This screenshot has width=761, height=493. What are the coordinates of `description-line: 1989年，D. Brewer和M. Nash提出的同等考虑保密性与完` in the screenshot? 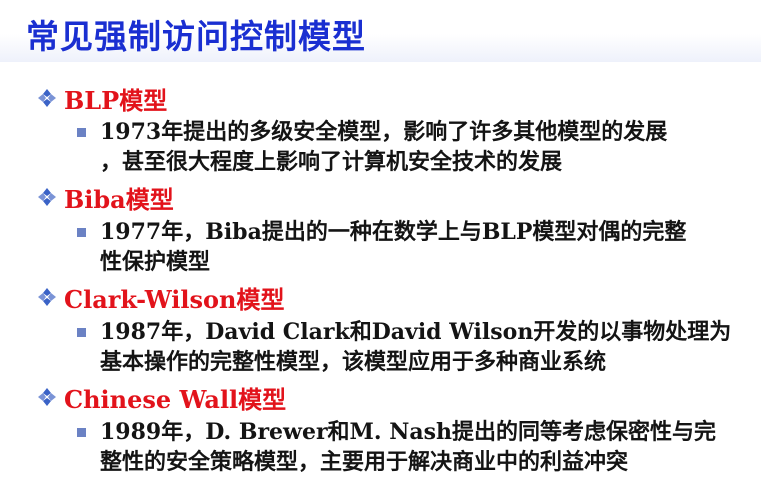 It's located at (408, 432).